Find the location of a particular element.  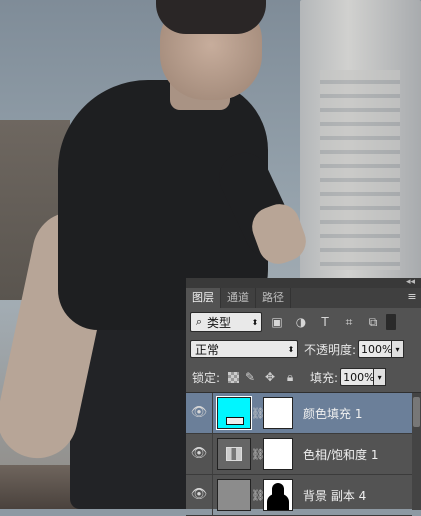

filter-kind-select: ⌕ 类型 ⬍ is located at coordinates (226, 322).